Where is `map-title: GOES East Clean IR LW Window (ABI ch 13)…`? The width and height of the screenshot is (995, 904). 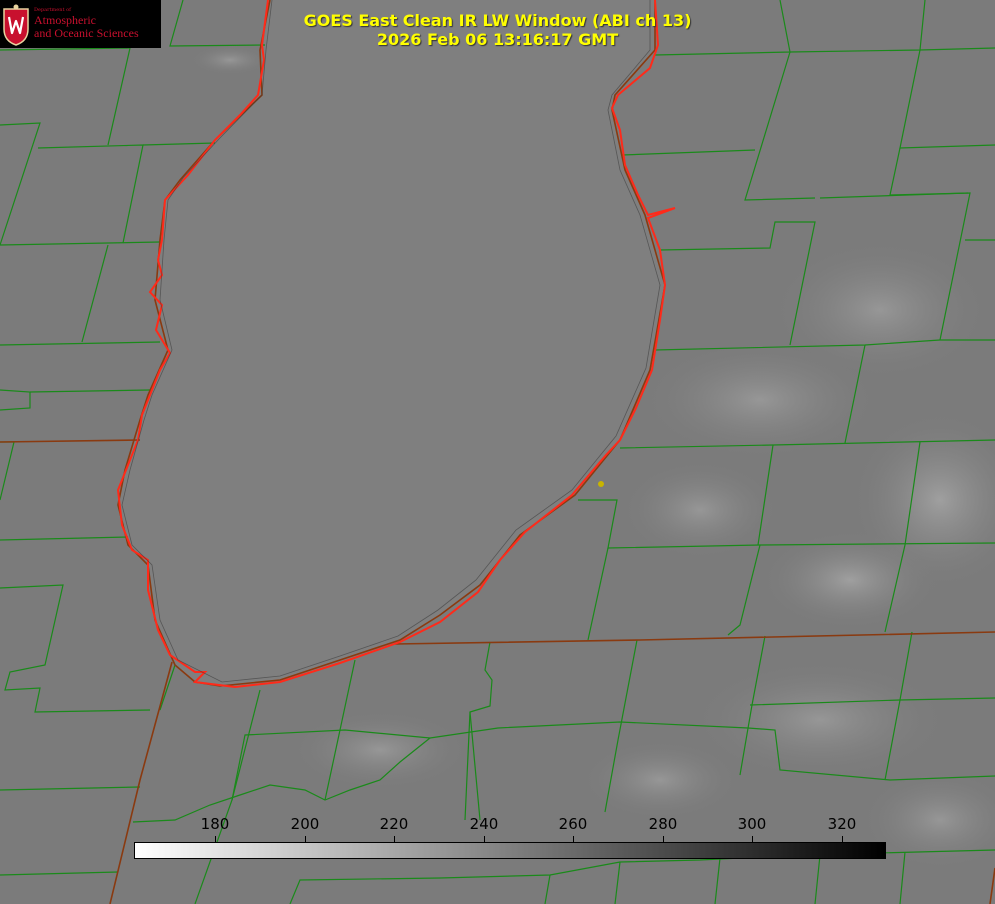
map-title: GOES East Clean IR LW Window (ABI ch 13)… is located at coordinates (497, 30).